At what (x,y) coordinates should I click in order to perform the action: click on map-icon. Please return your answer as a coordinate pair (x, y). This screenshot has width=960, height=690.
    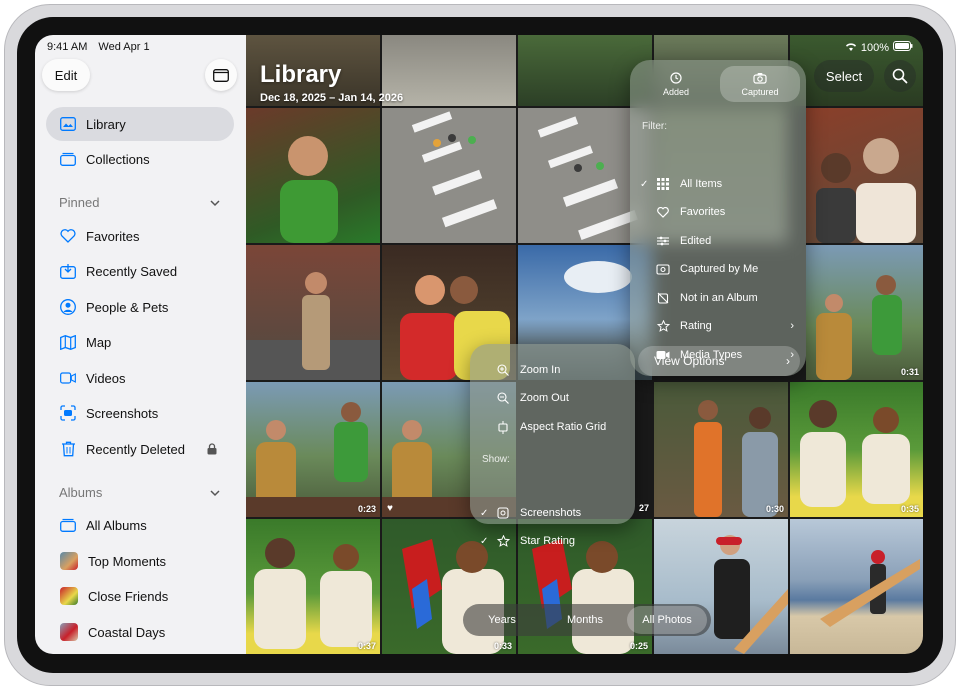
    Looking at the image, I should click on (68, 342).